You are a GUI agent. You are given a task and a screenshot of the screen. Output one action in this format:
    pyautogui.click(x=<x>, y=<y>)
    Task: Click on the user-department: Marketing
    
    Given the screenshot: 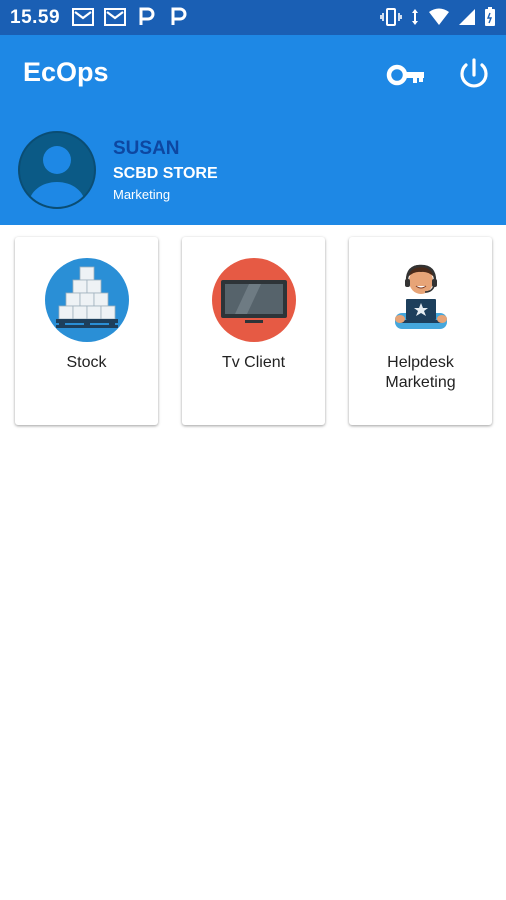 What is the action you would take?
    pyautogui.click(x=142, y=194)
    